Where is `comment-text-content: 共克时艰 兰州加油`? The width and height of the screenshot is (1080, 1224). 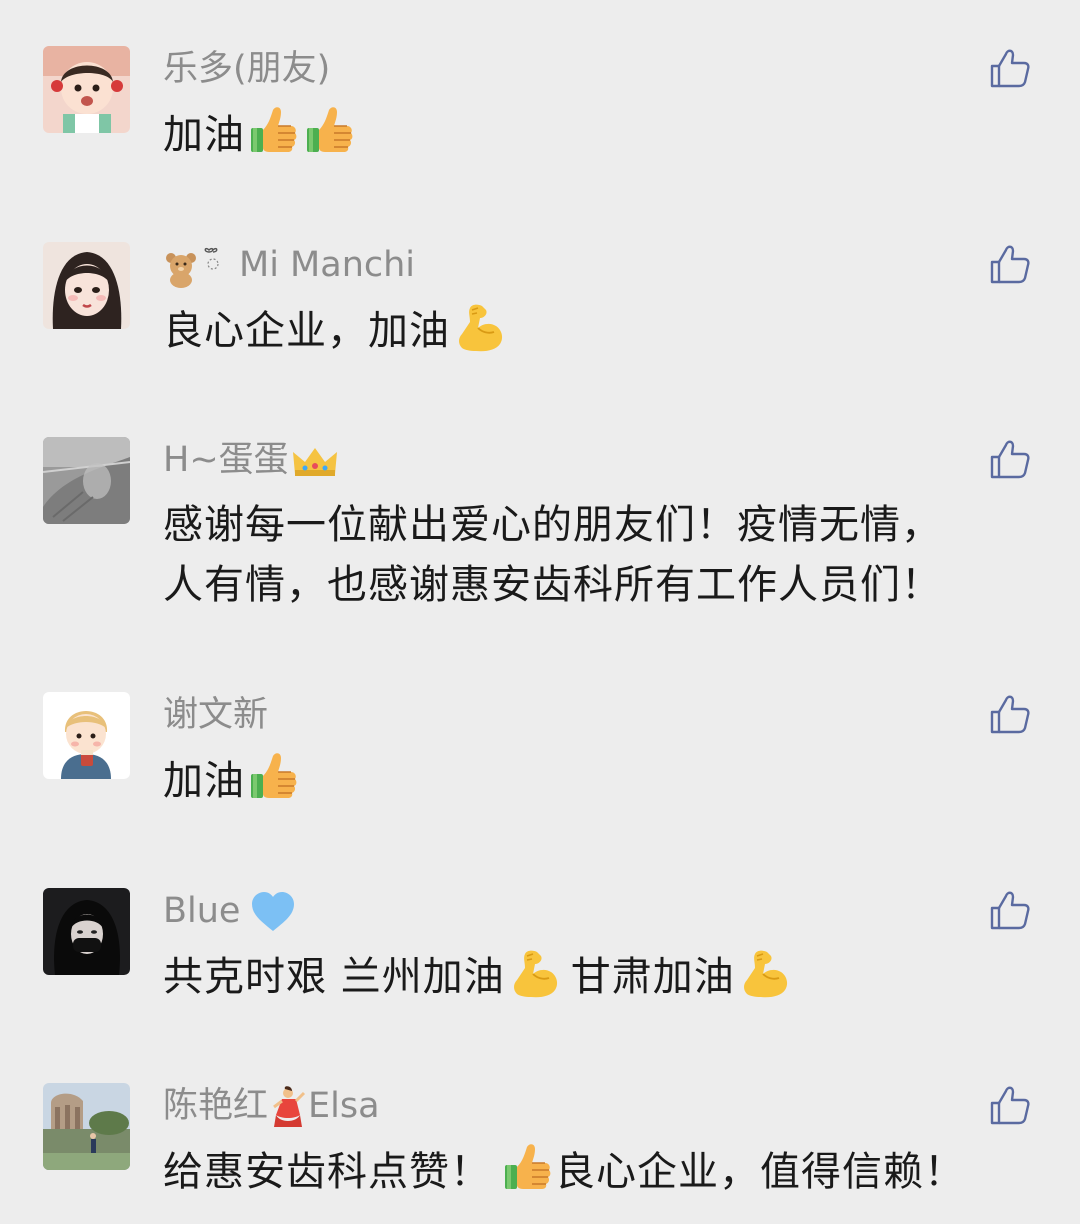
comment-text-content: 共克时艰 兰州加油 is located at coordinates (334, 977).